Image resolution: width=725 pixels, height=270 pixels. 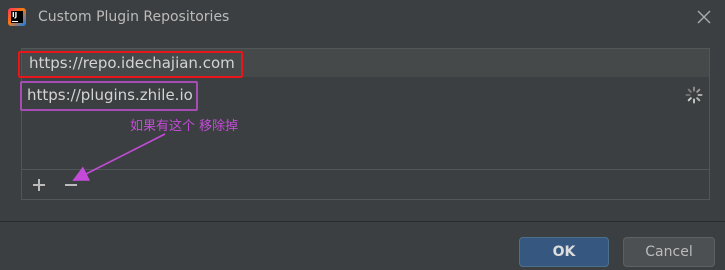 What do you see at coordinates (109, 96) in the screenshot?
I see `highlight-box-purple` at bounding box center [109, 96].